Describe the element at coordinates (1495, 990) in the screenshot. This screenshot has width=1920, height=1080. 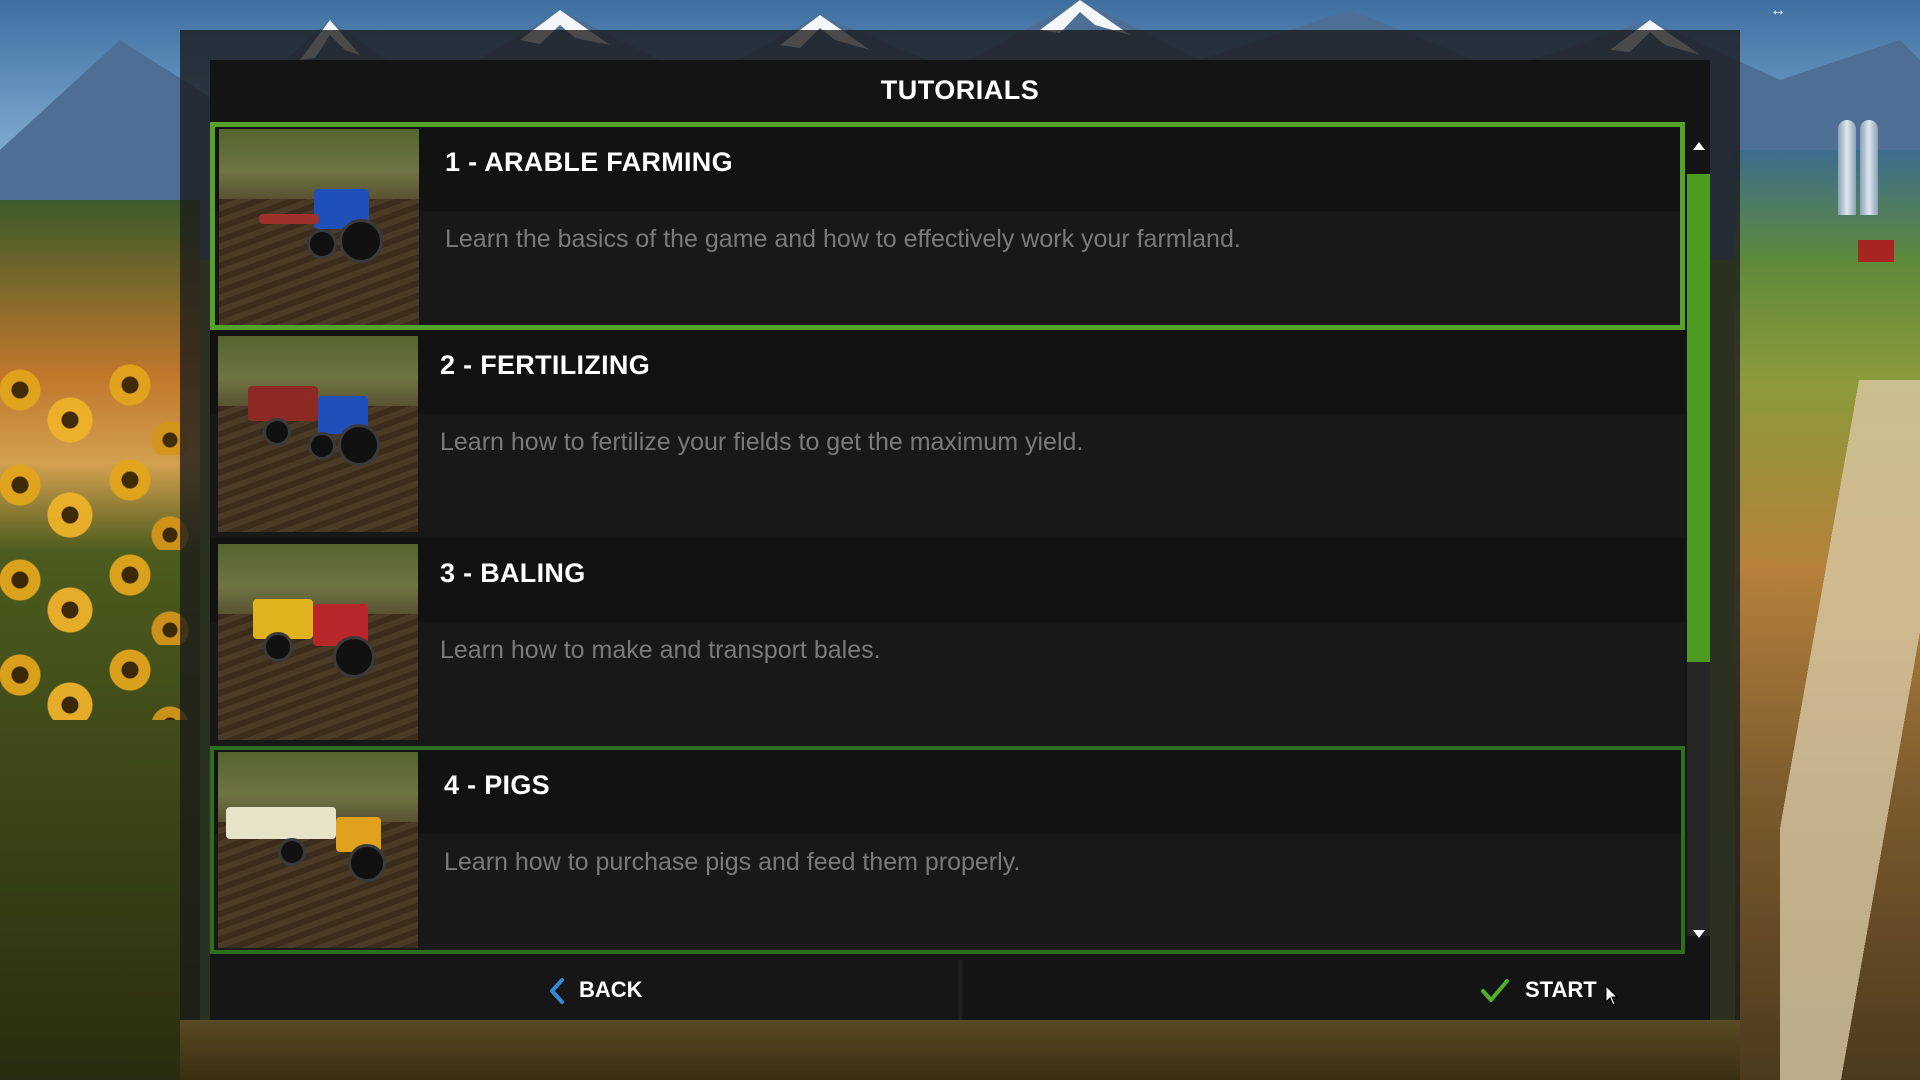
I see `checkmark-icon` at that location.